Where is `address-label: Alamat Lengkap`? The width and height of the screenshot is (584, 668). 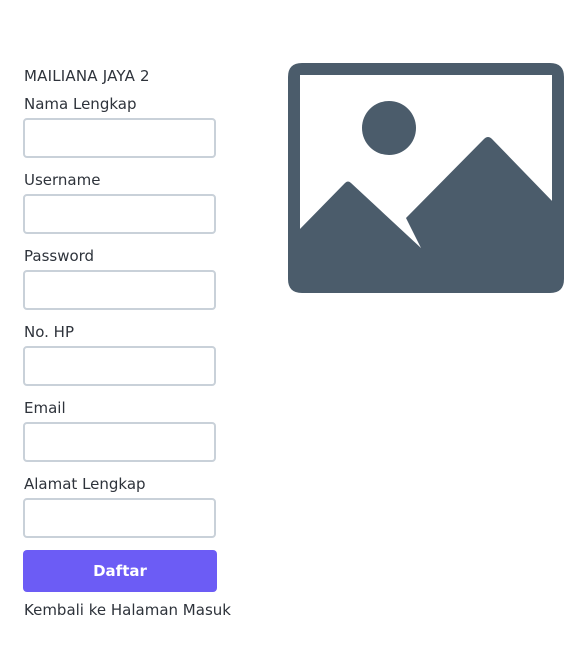 address-label: Alamat Lengkap is located at coordinates (85, 484).